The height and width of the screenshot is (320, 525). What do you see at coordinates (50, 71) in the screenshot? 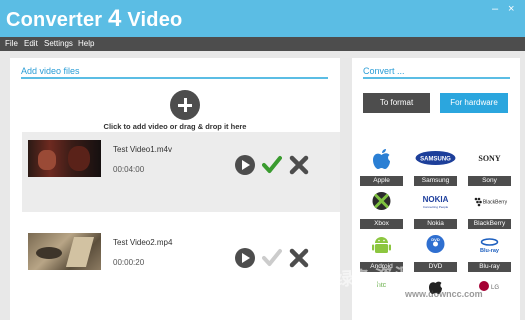
I see `section-title-add-video: Add video files` at bounding box center [50, 71].